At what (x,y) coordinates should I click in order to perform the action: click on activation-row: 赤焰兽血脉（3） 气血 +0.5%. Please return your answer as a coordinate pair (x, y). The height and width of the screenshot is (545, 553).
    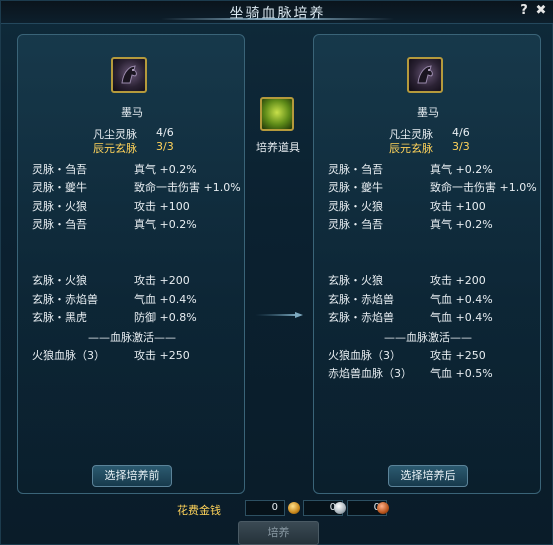
    Looking at the image, I should click on (433, 373).